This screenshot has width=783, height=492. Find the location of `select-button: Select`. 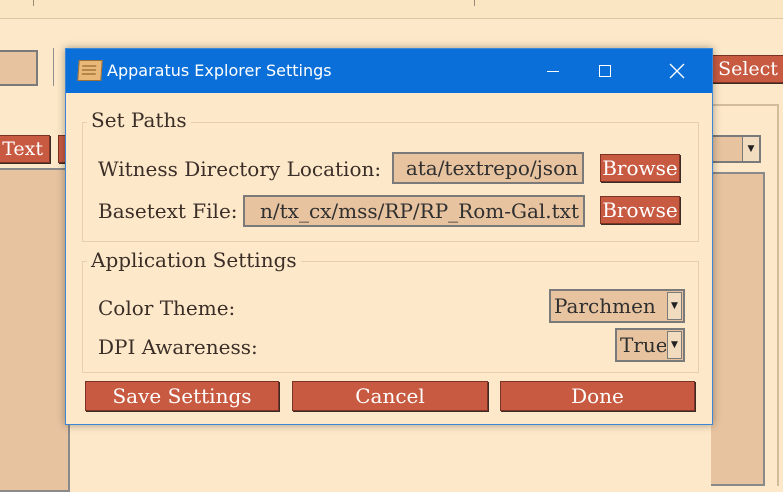

select-button: Select is located at coordinates (747, 69).